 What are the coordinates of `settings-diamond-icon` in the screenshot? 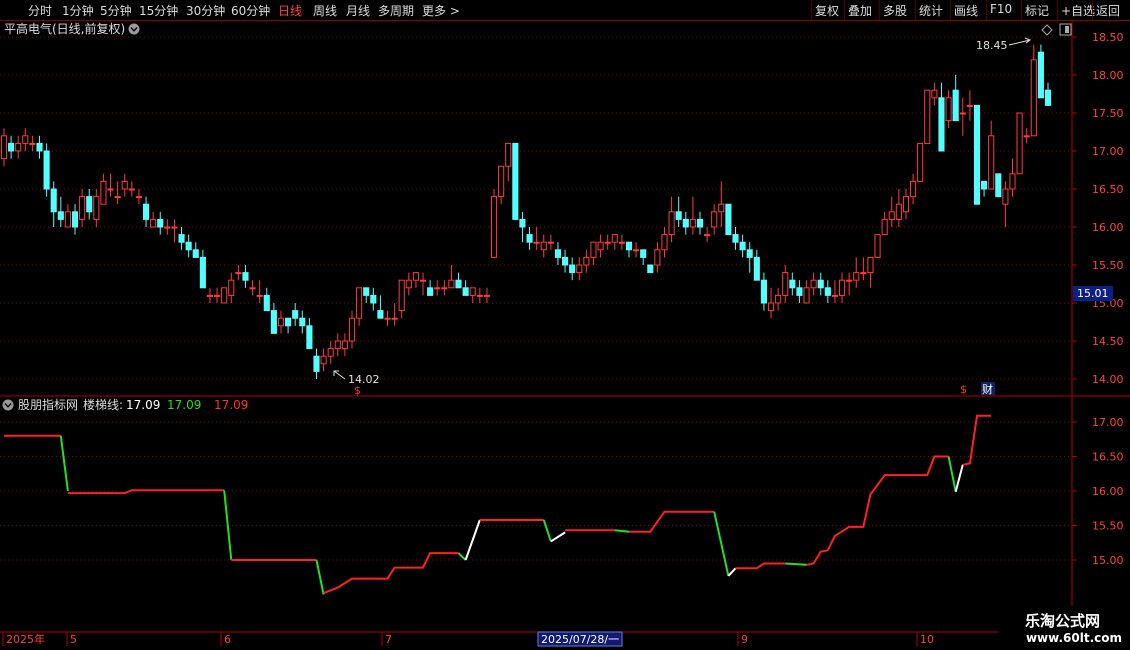 It's located at (1047, 30).